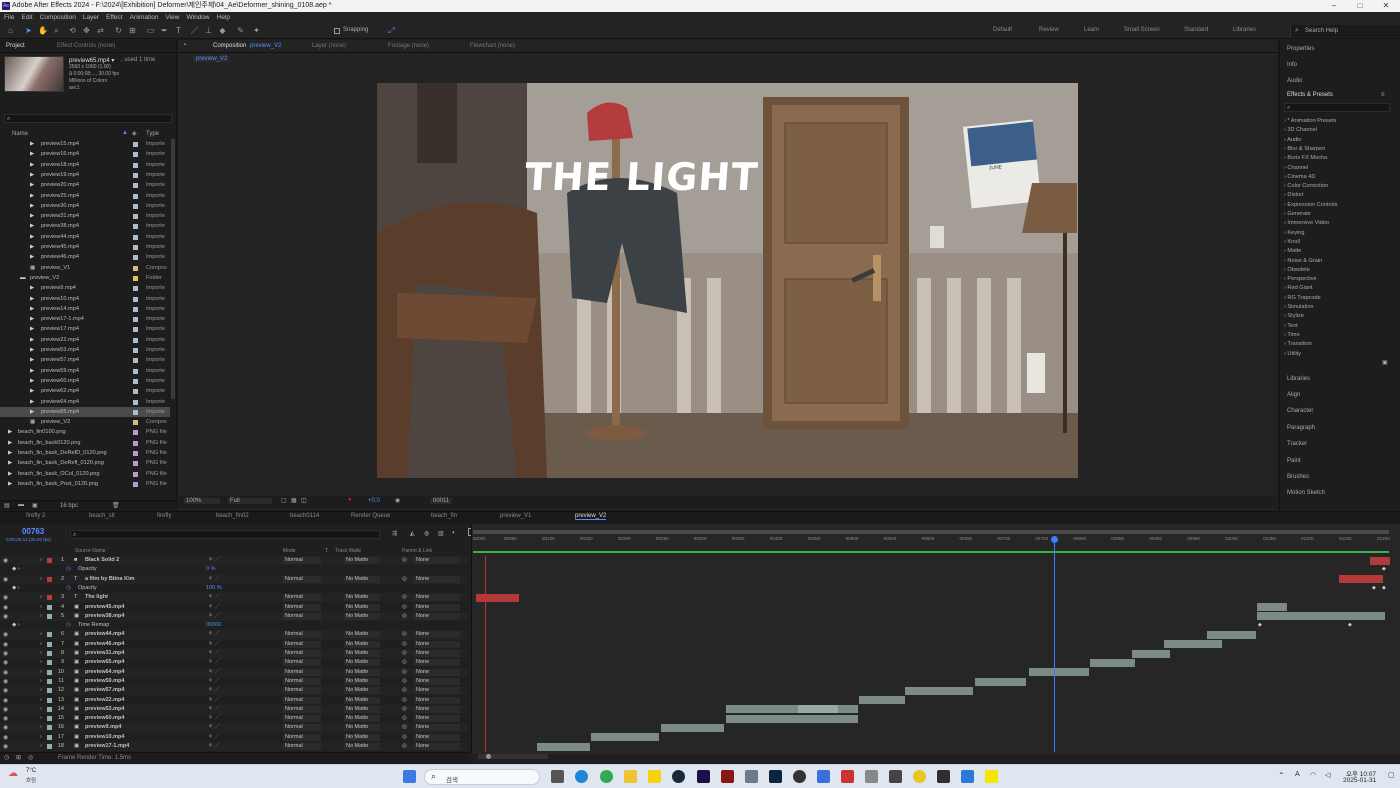 This screenshot has height=788, width=1400. I want to click on zoom-dropdown: 100%, so click(202, 501).